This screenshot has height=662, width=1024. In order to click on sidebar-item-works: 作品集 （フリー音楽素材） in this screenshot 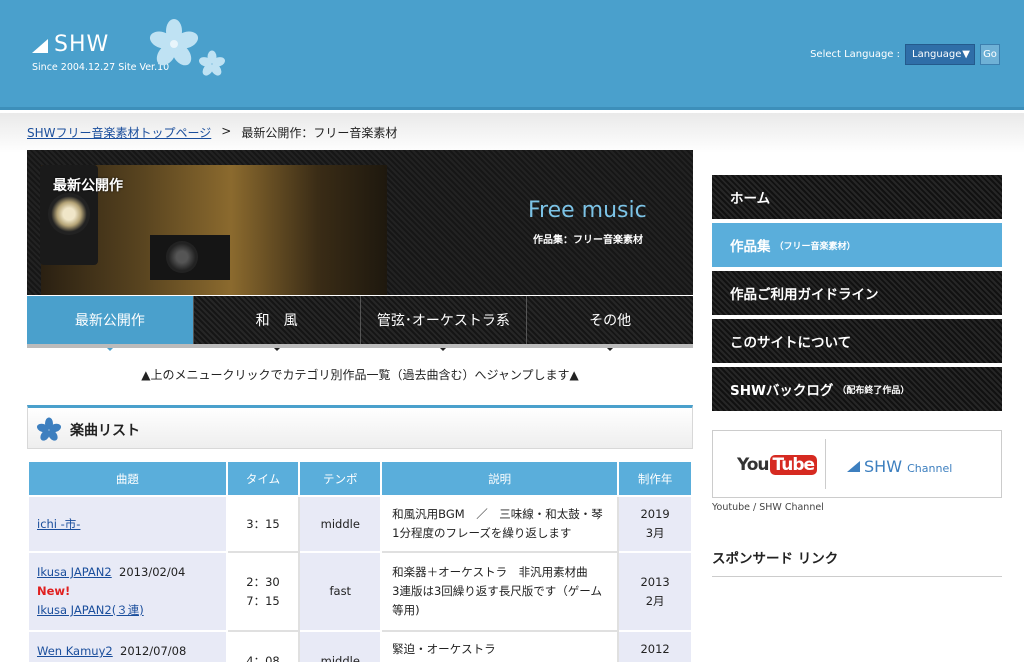, I will do `click(857, 245)`.